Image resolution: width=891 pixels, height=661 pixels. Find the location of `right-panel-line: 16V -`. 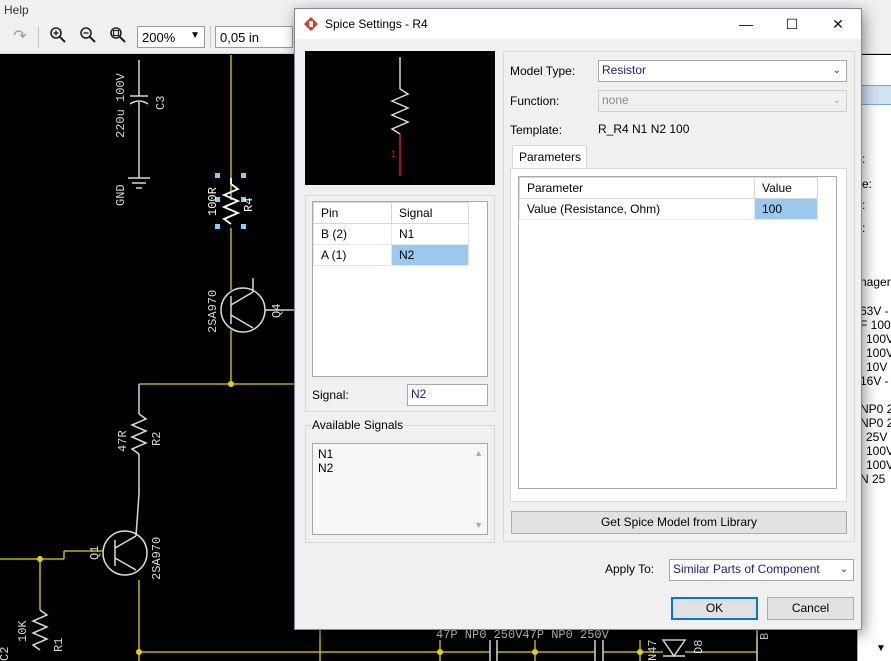

right-panel-line: 16V - is located at coordinates (874, 381).